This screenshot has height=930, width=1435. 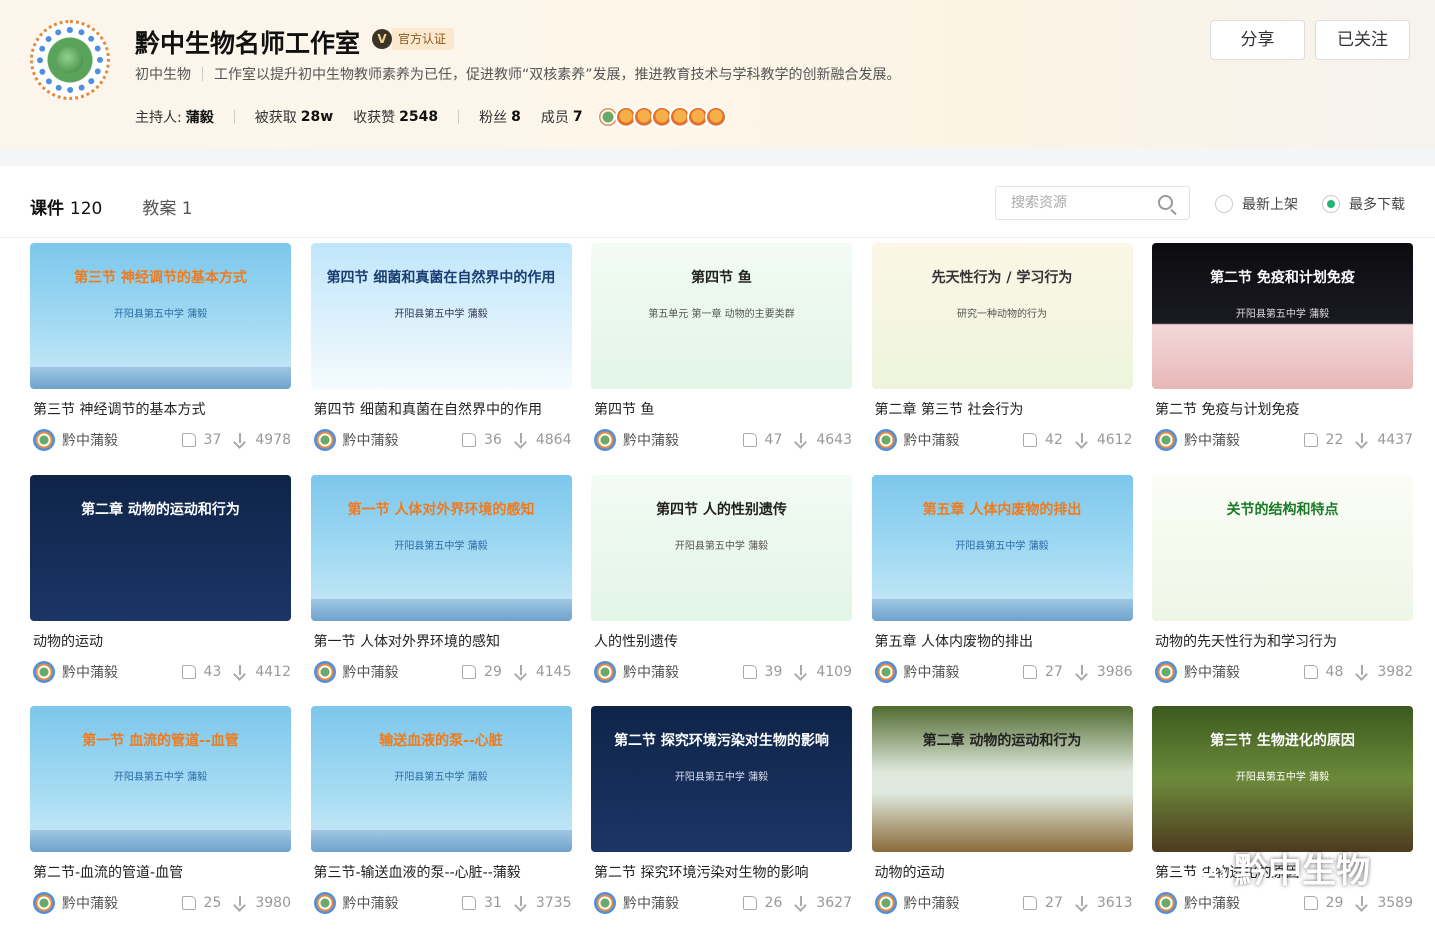 I want to click on sort-most-downloads: 最多下载, so click(x=1363, y=204).